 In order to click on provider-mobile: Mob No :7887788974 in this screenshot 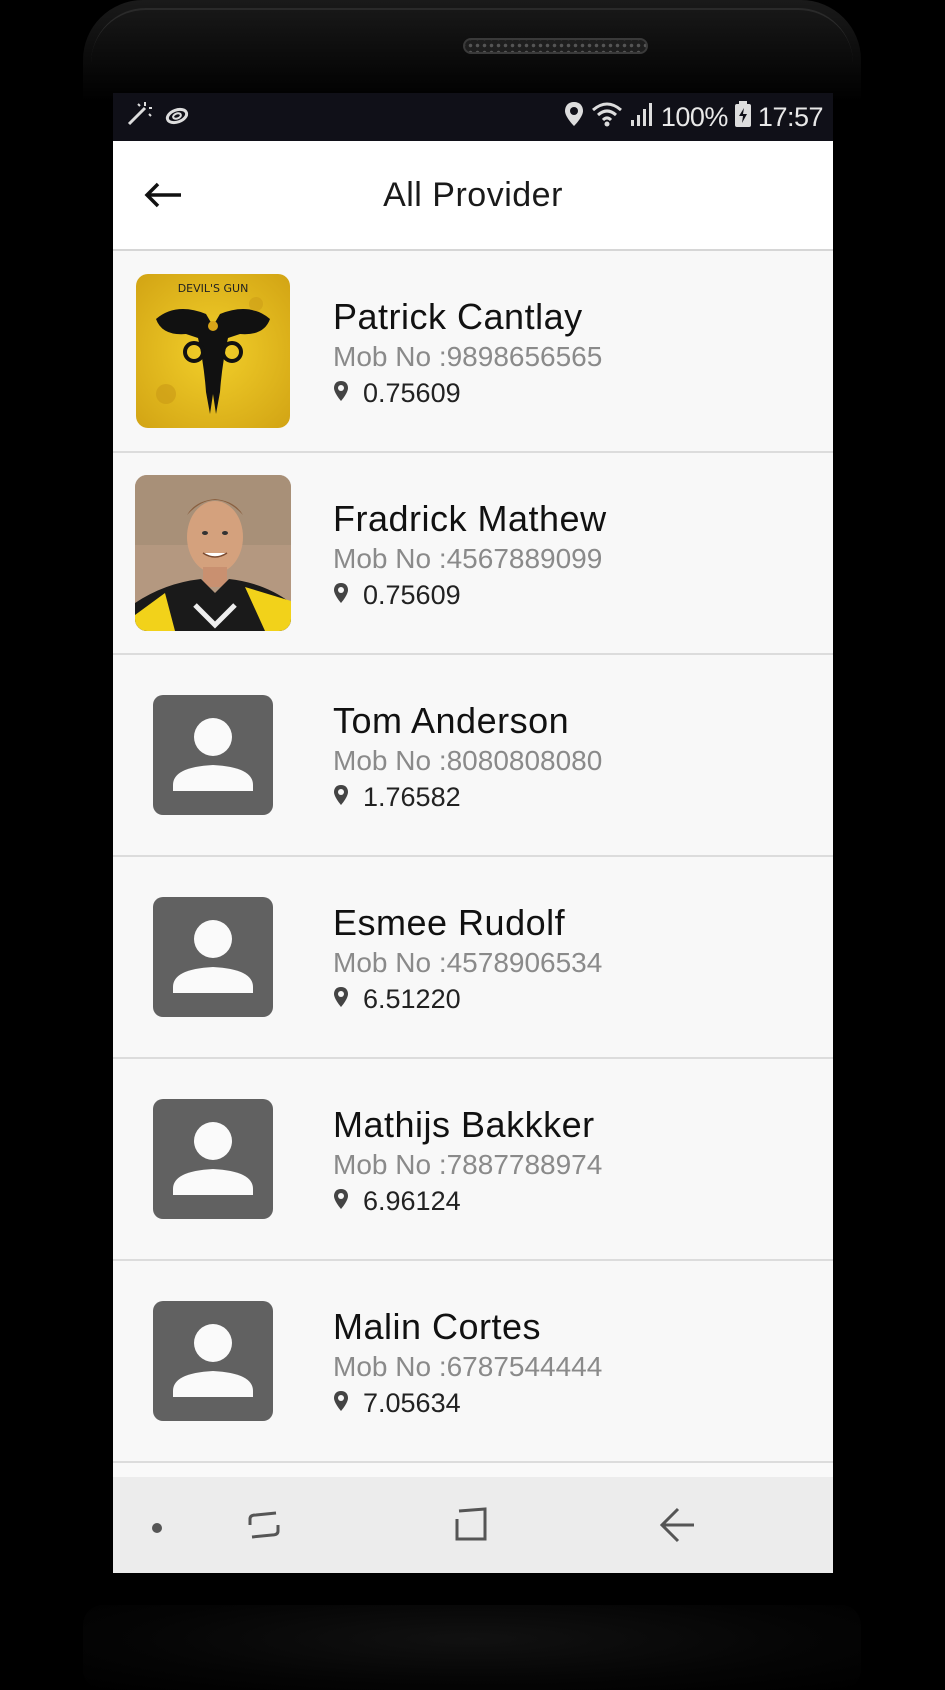, I will do `click(468, 1164)`.